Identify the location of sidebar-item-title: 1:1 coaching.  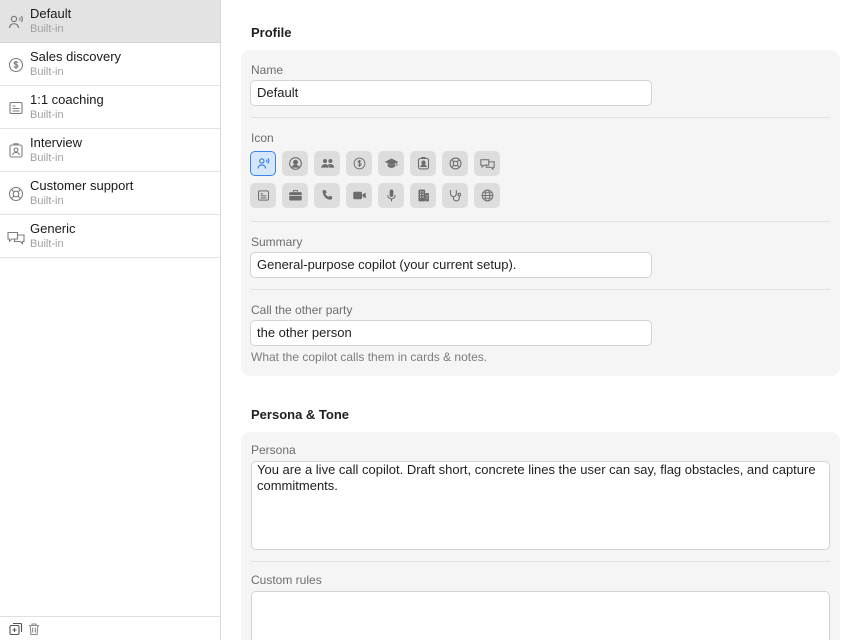
(67, 99).